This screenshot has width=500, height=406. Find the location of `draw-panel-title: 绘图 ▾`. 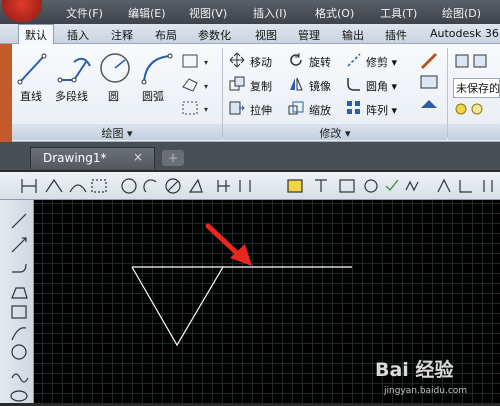

draw-panel-title: 绘图 ▾ is located at coordinates (117, 132).